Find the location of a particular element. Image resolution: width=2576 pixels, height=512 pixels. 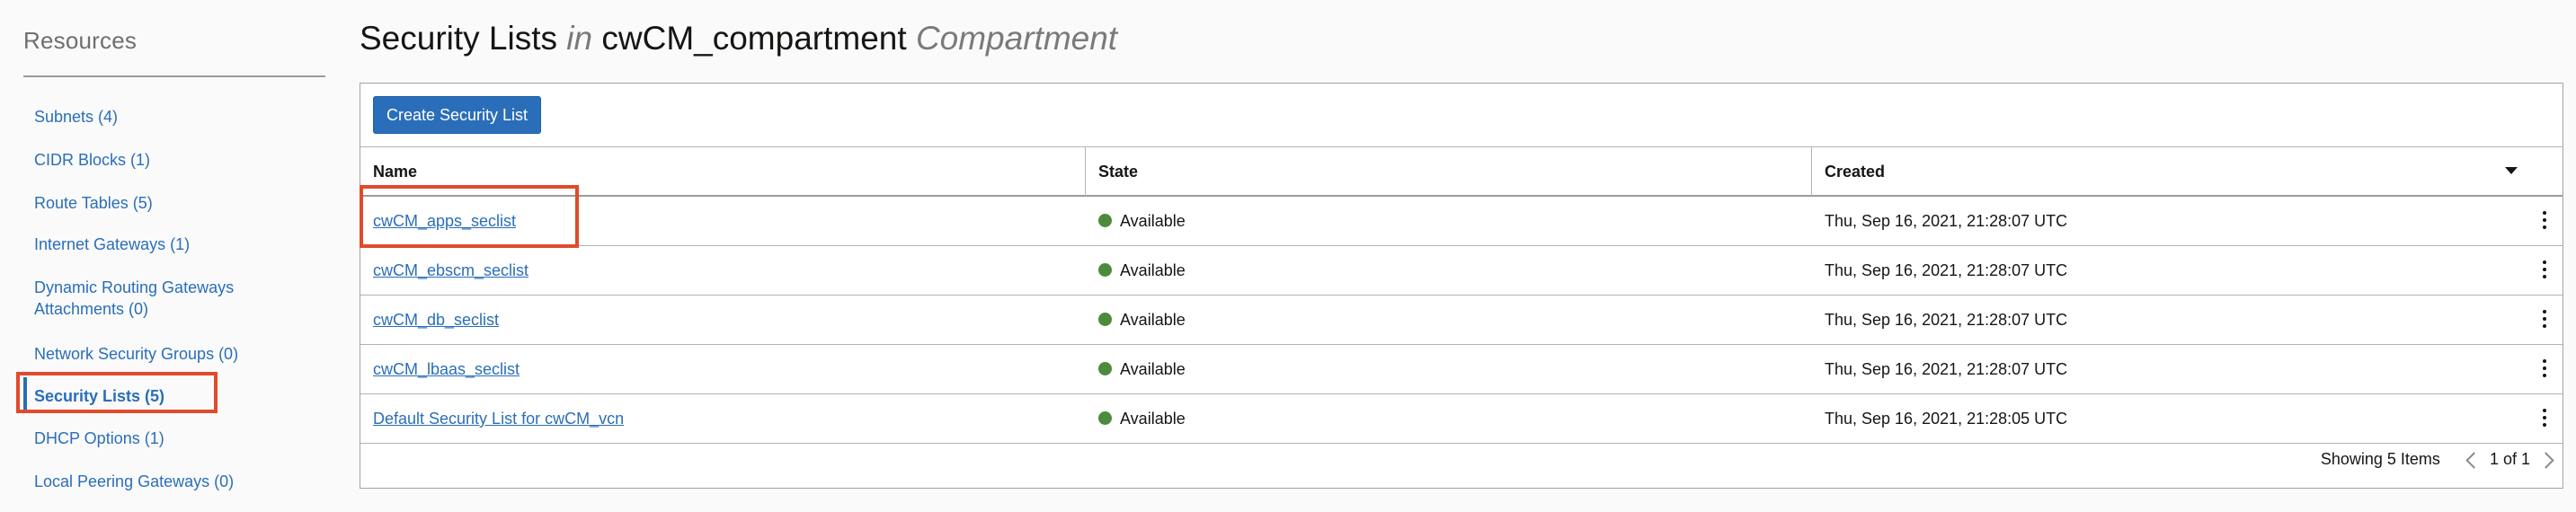

sort-descending-icon is located at coordinates (2511, 170).